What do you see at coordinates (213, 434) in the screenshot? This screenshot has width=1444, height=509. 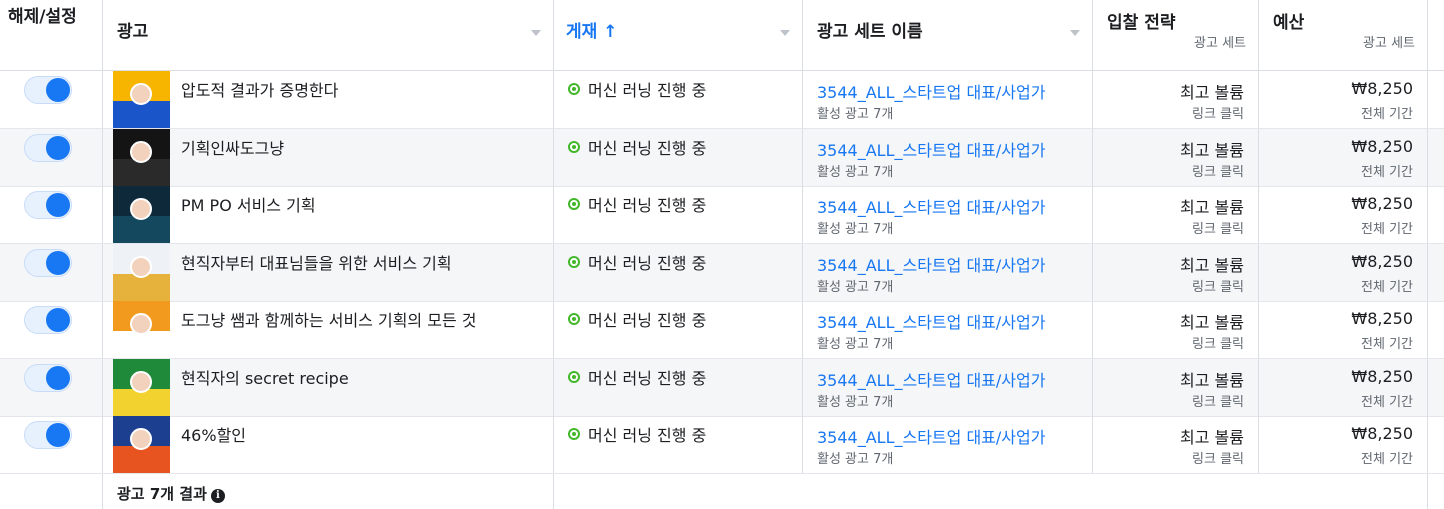 I see `ad-name: 46%할인` at bounding box center [213, 434].